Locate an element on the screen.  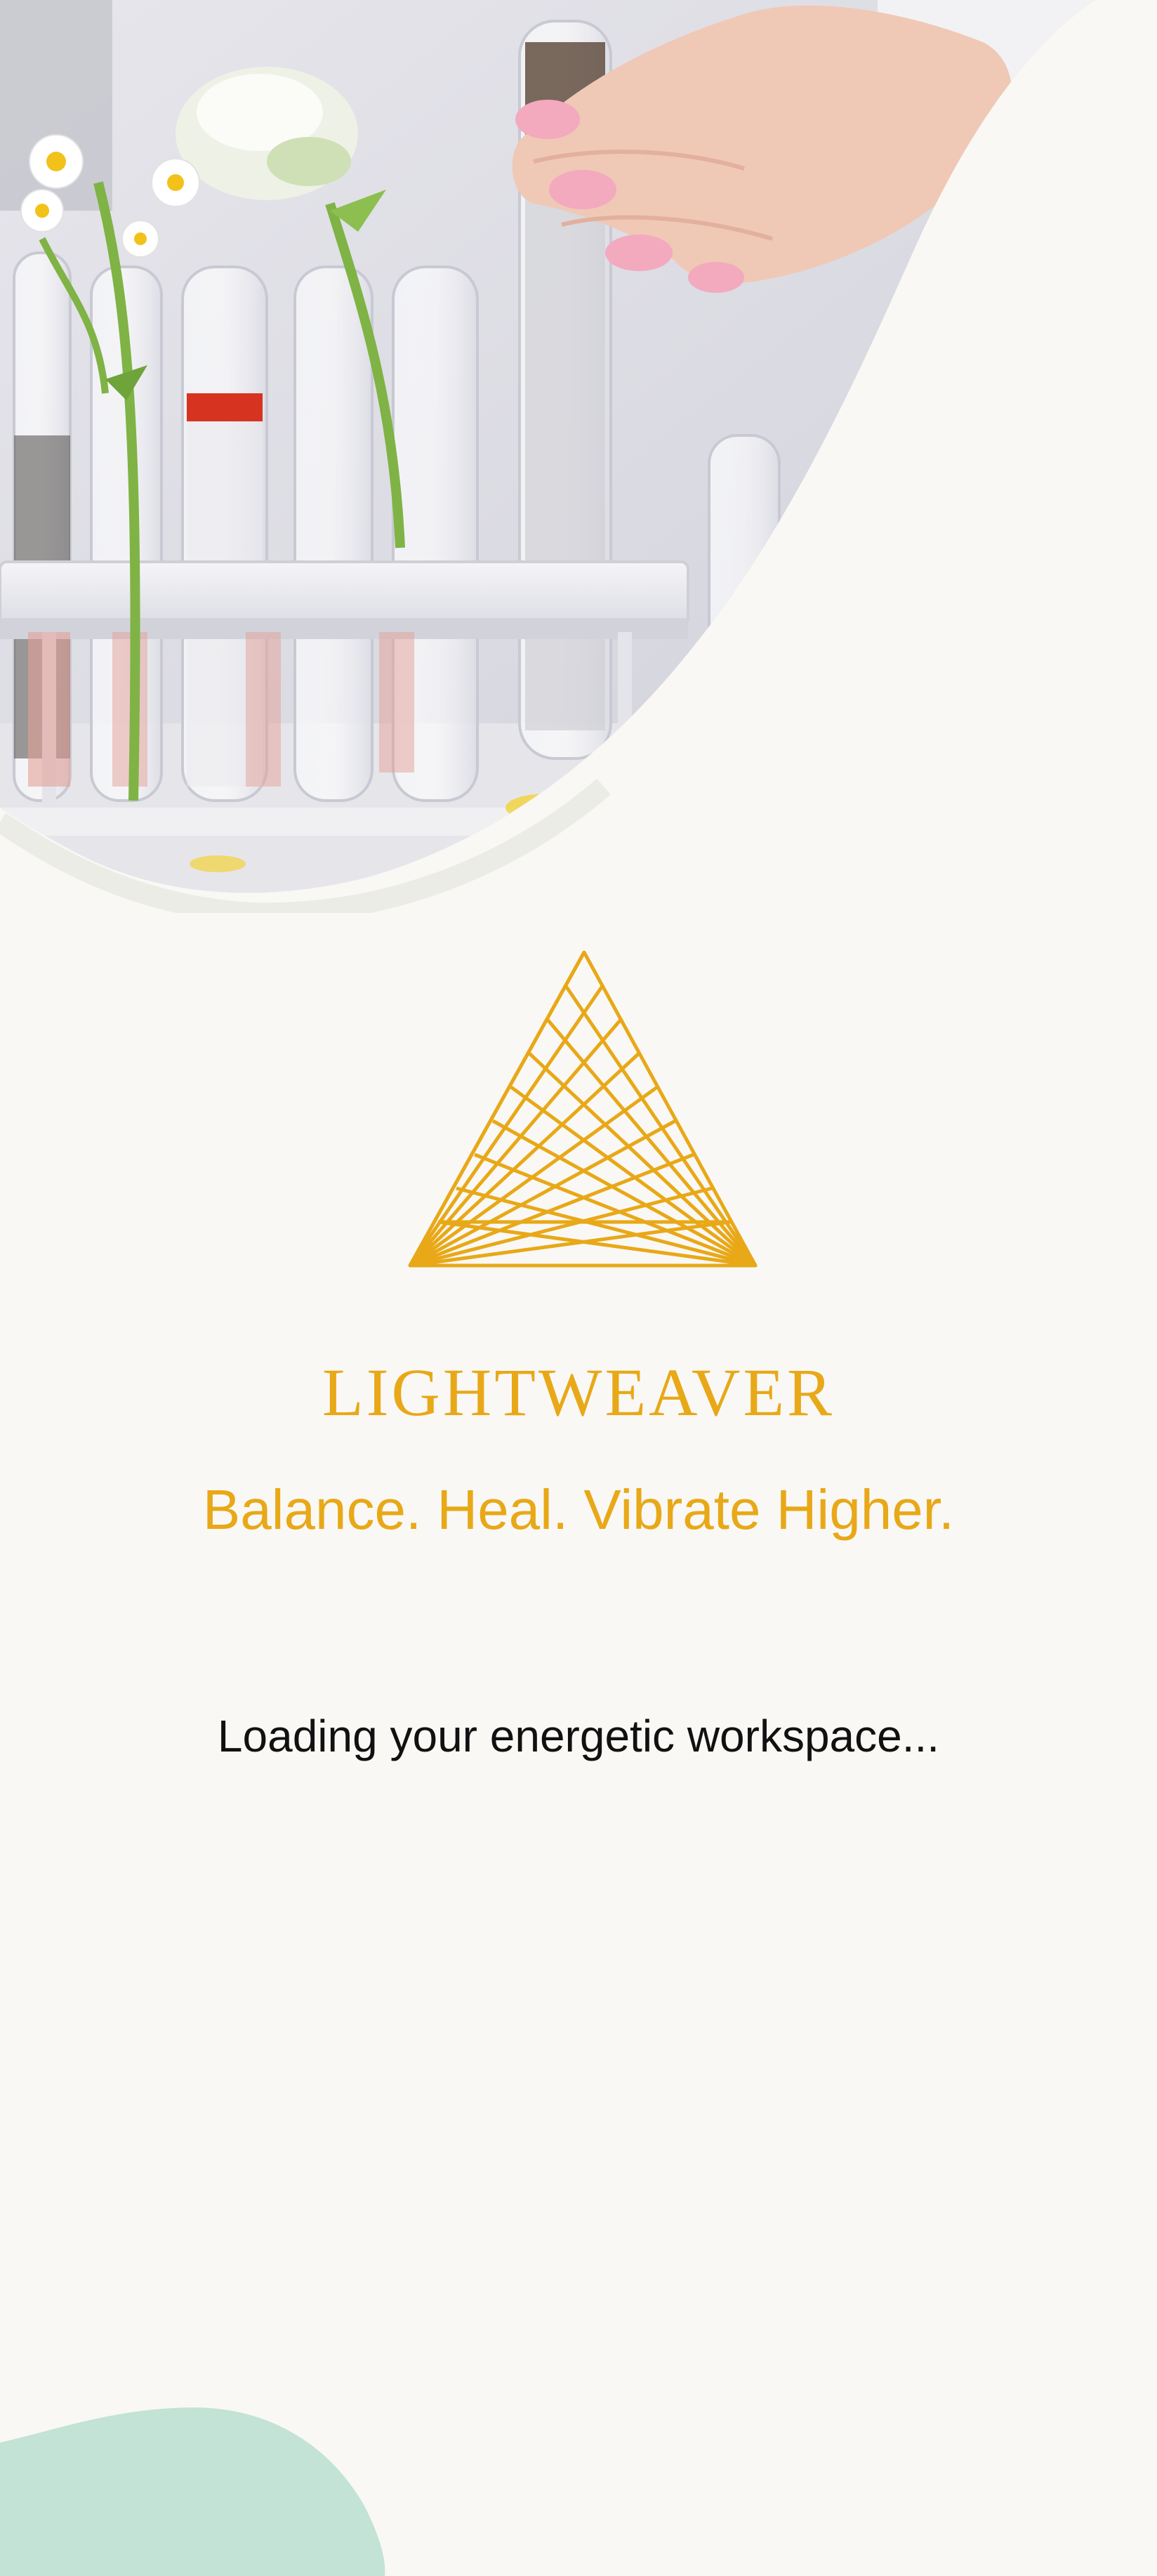
geometric-triangle-logo-icon is located at coordinates (582, 1109).